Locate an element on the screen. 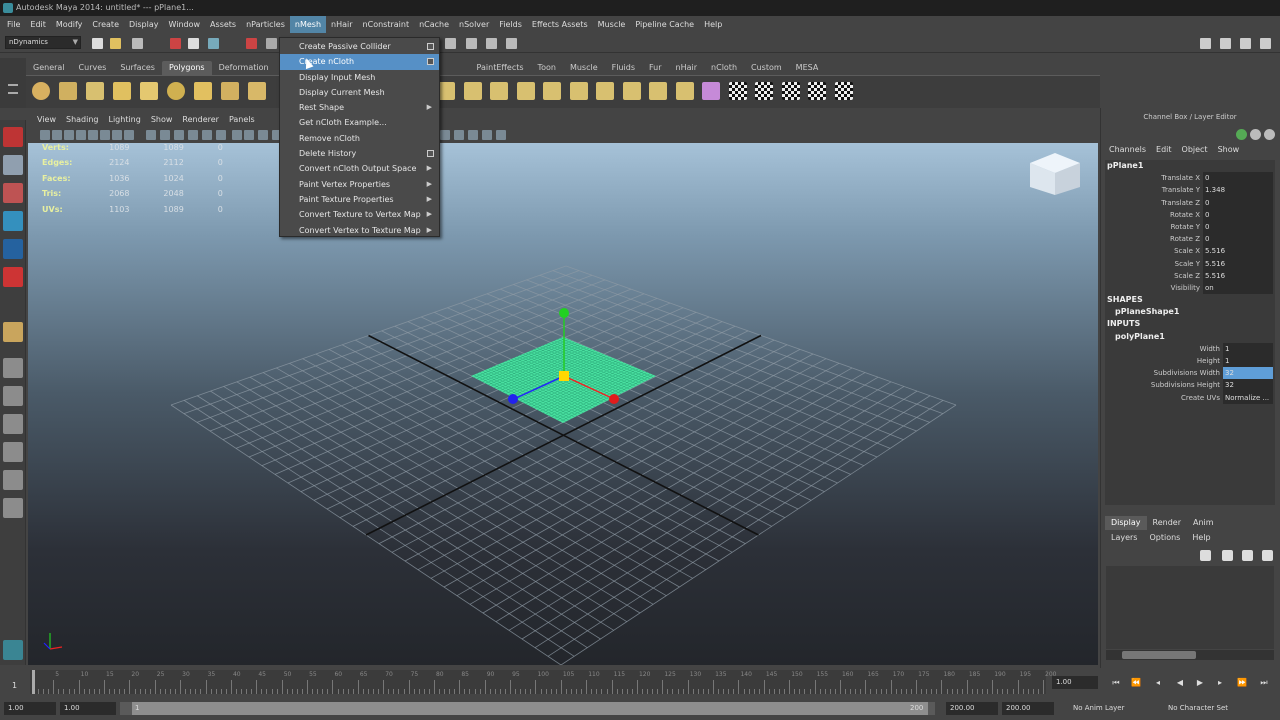  attr-rotate-y: Rotate Y0 is located at coordinates (1190, 227).